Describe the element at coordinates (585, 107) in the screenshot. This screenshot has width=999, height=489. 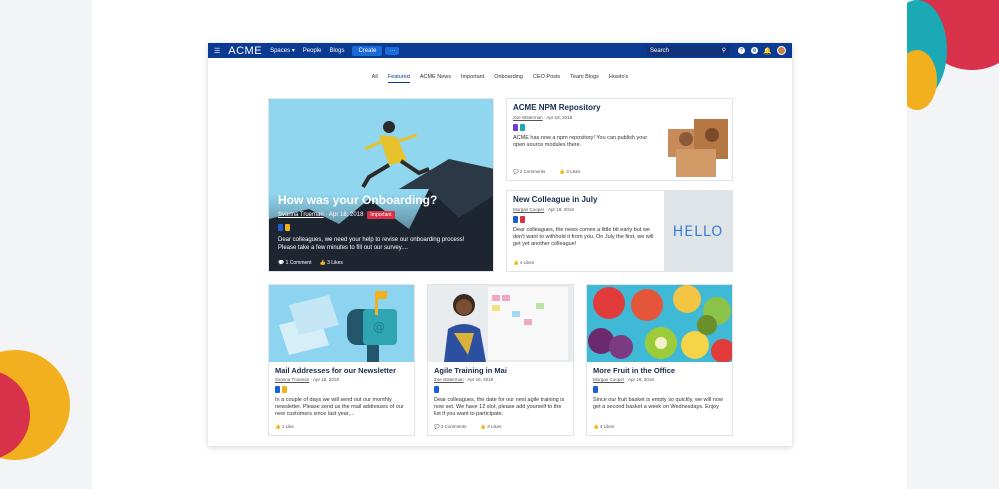
I see `npm-title: ACME NPM Repository` at that location.